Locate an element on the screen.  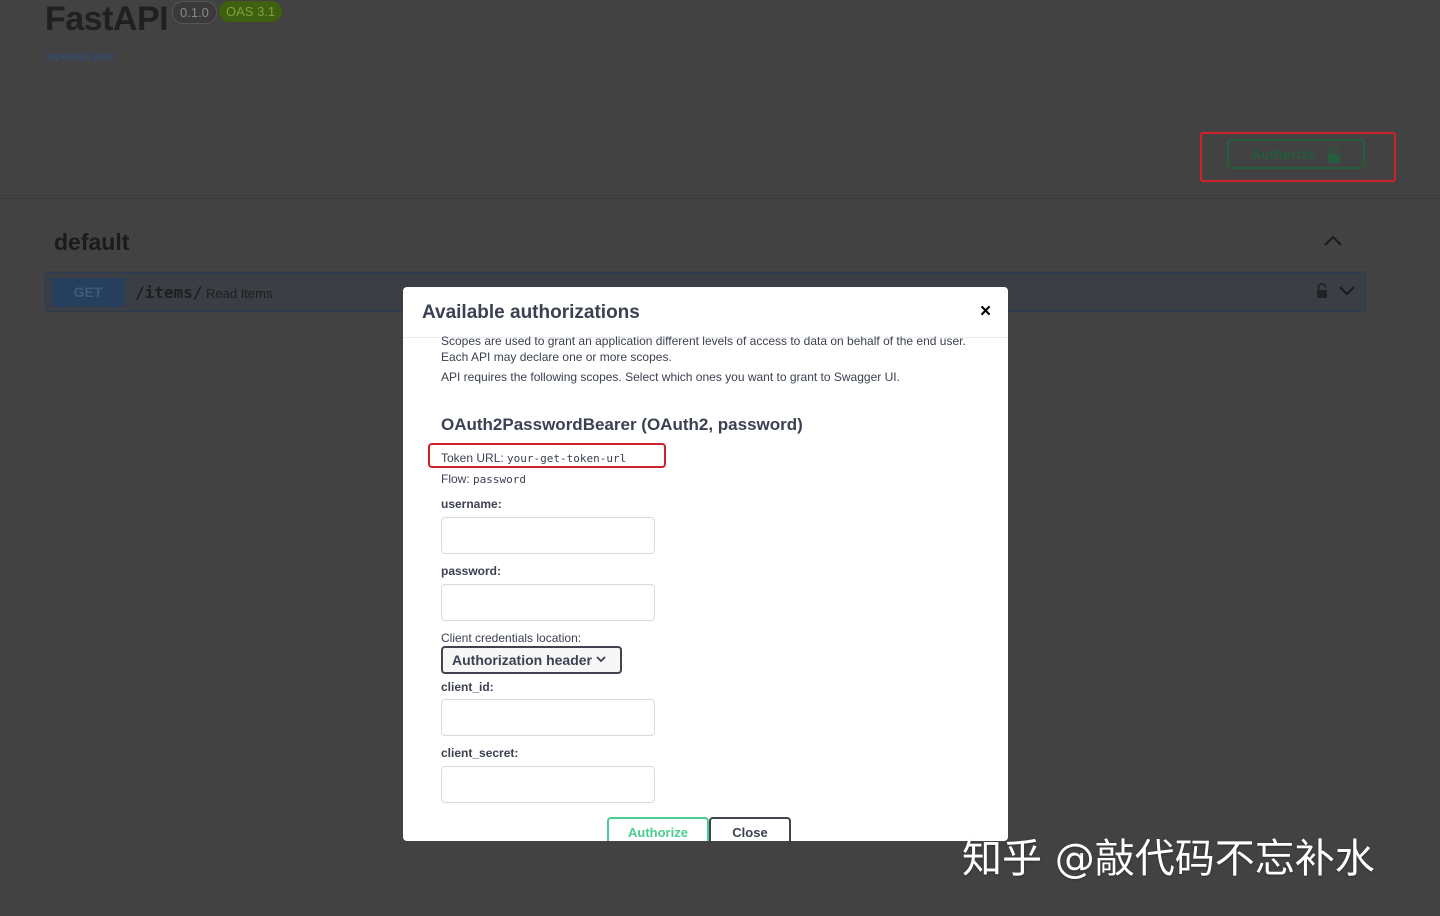
openapi-json-link: /openapi.json is located at coordinates (80, 56).